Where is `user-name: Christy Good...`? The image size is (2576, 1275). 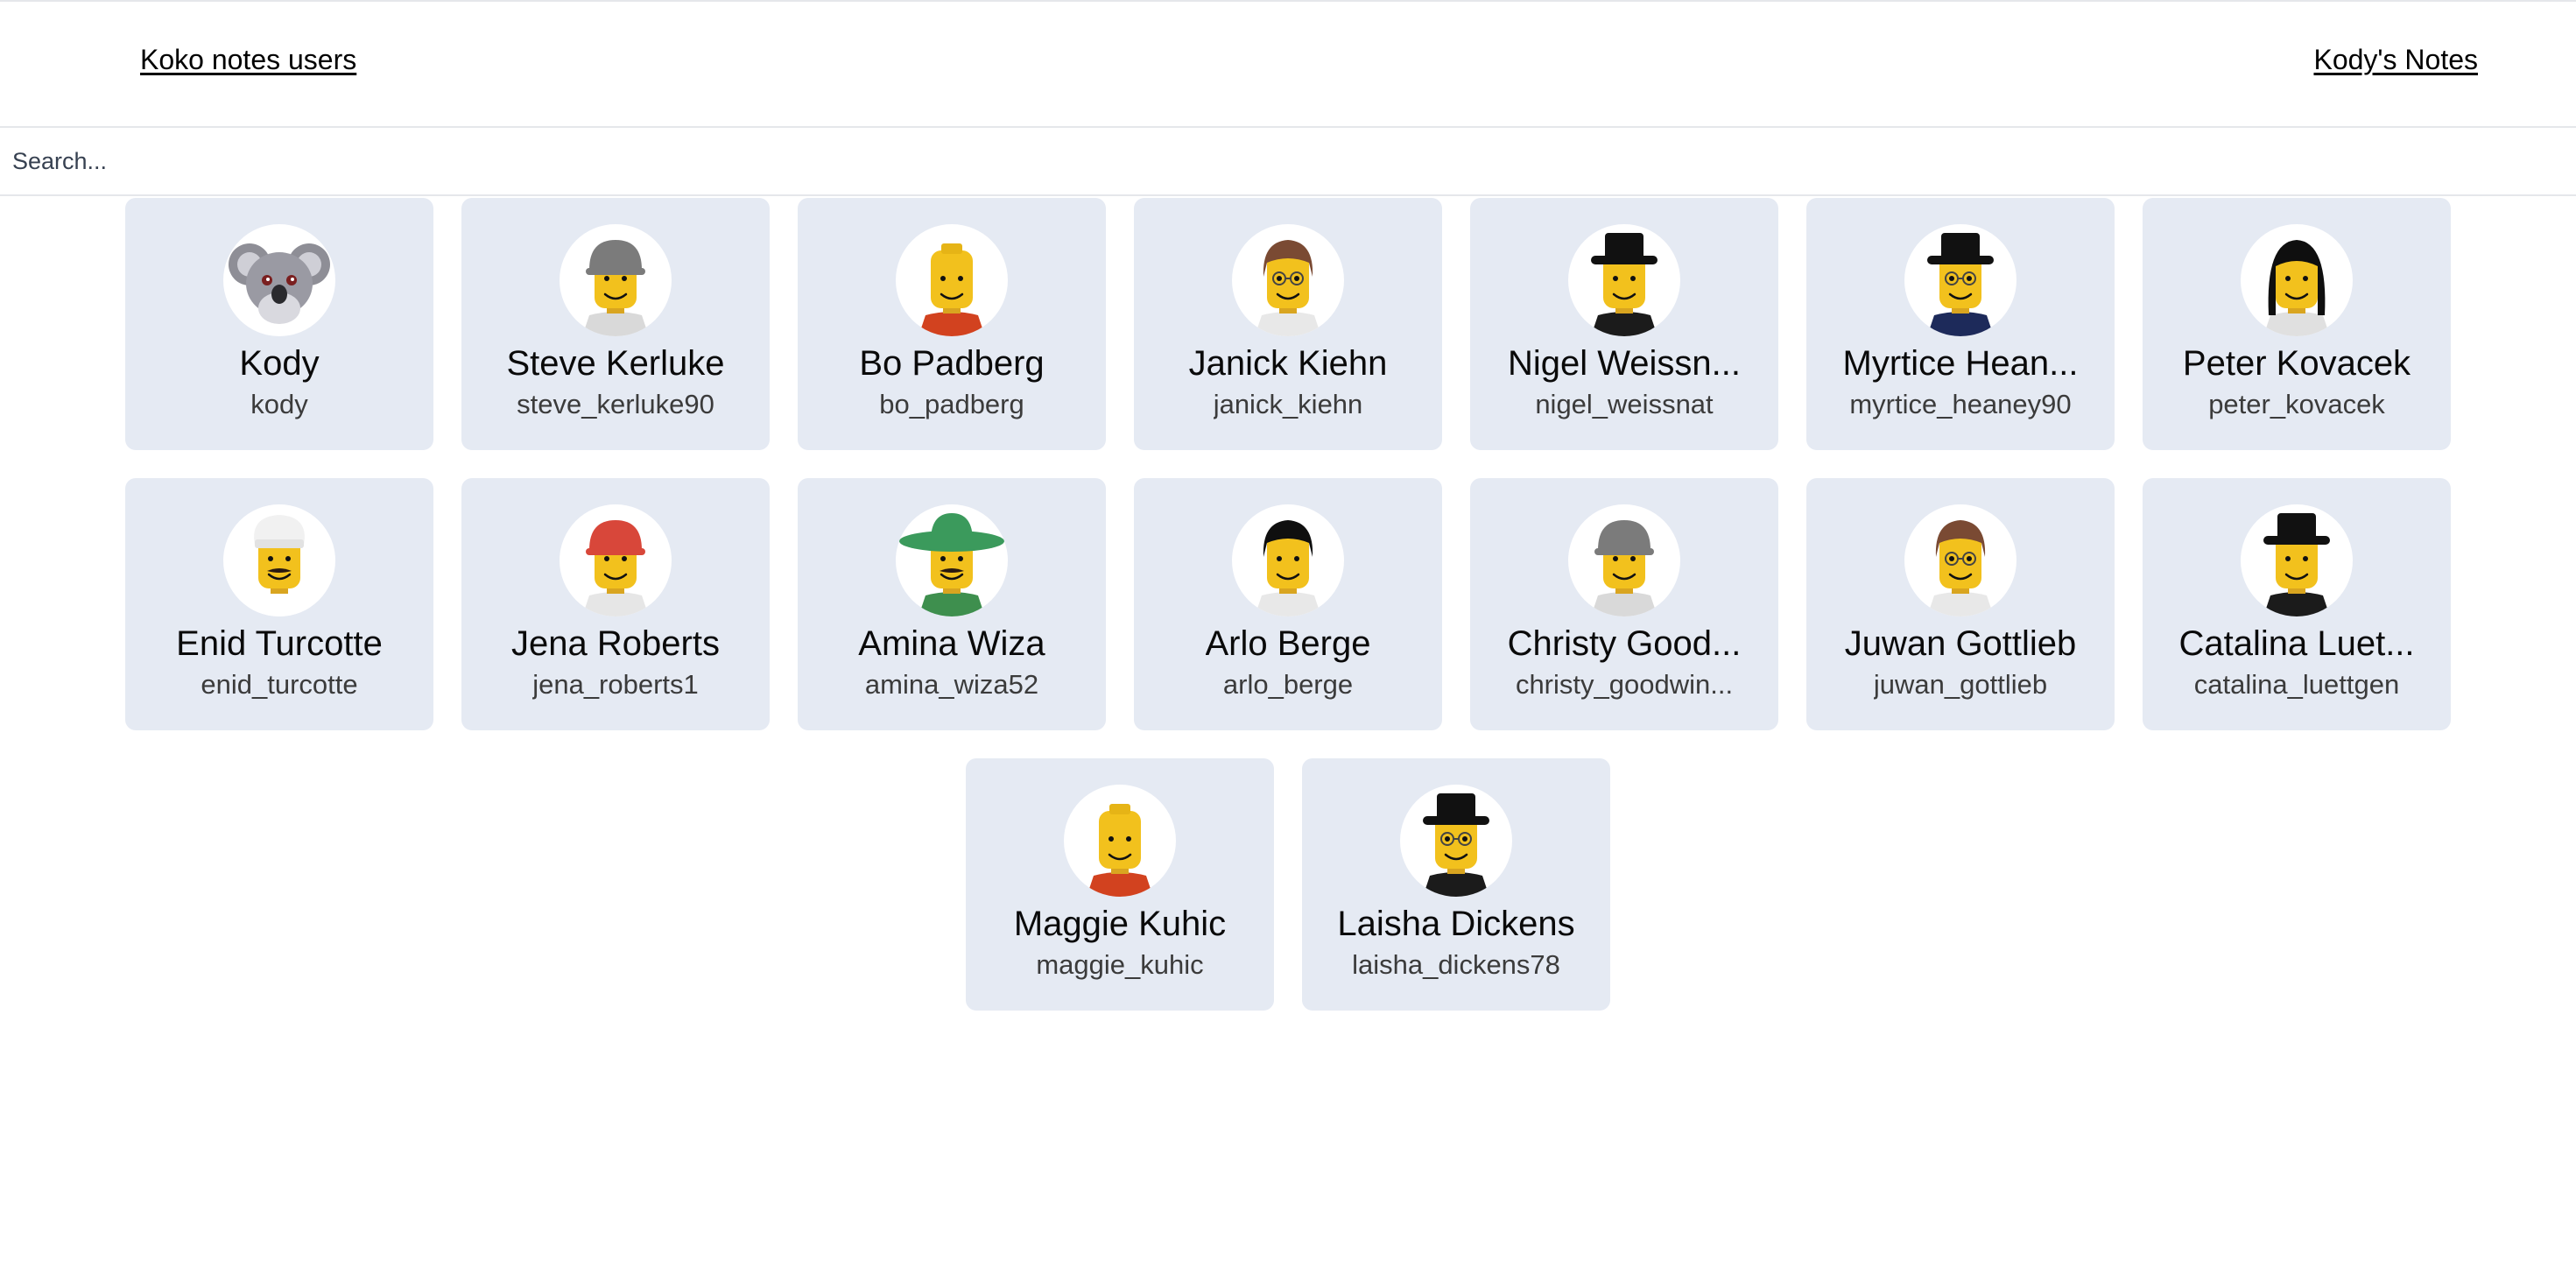 user-name: Christy Good... is located at coordinates (1624, 643).